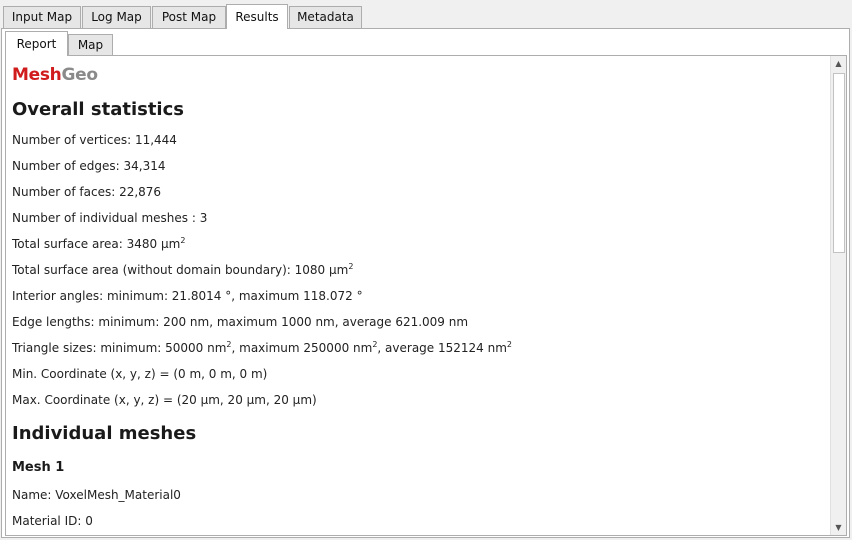  What do you see at coordinates (98, 109) in the screenshot?
I see `overall-statistics-heading: Overall statistics` at bounding box center [98, 109].